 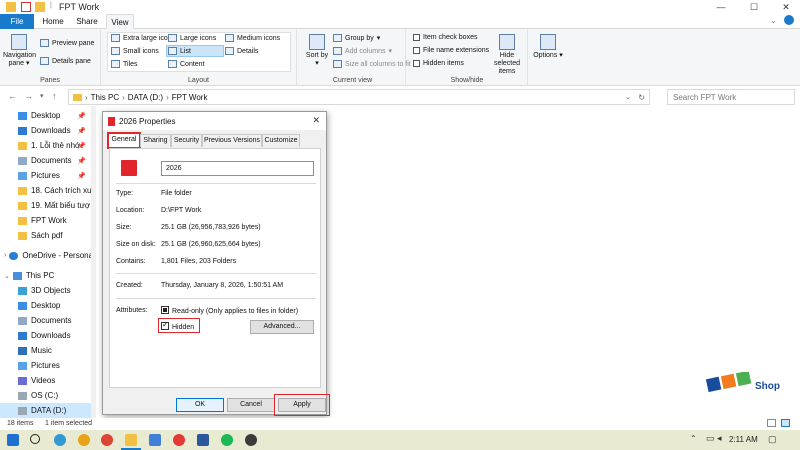 What do you see at coordinates (12, 96) in the screenshot?
I see `back-button: ←` at bounding box center [12, 96].